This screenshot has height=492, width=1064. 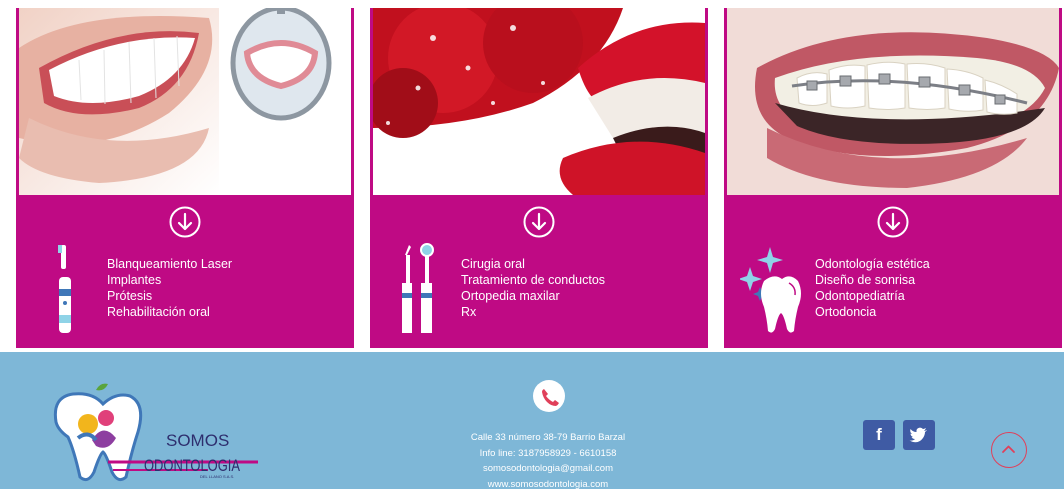 I want to click on twitter-icon, so click(x=919, y=435).